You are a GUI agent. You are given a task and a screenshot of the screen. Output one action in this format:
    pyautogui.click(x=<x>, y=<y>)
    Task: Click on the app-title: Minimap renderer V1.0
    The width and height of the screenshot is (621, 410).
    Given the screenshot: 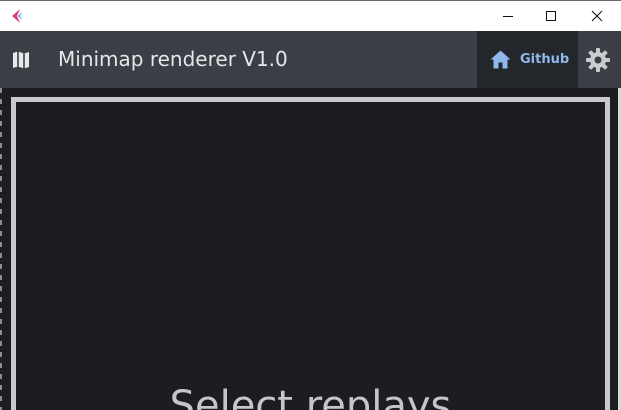 What is the action you would take?
    pyautogui.click(x=173, y=59)
    